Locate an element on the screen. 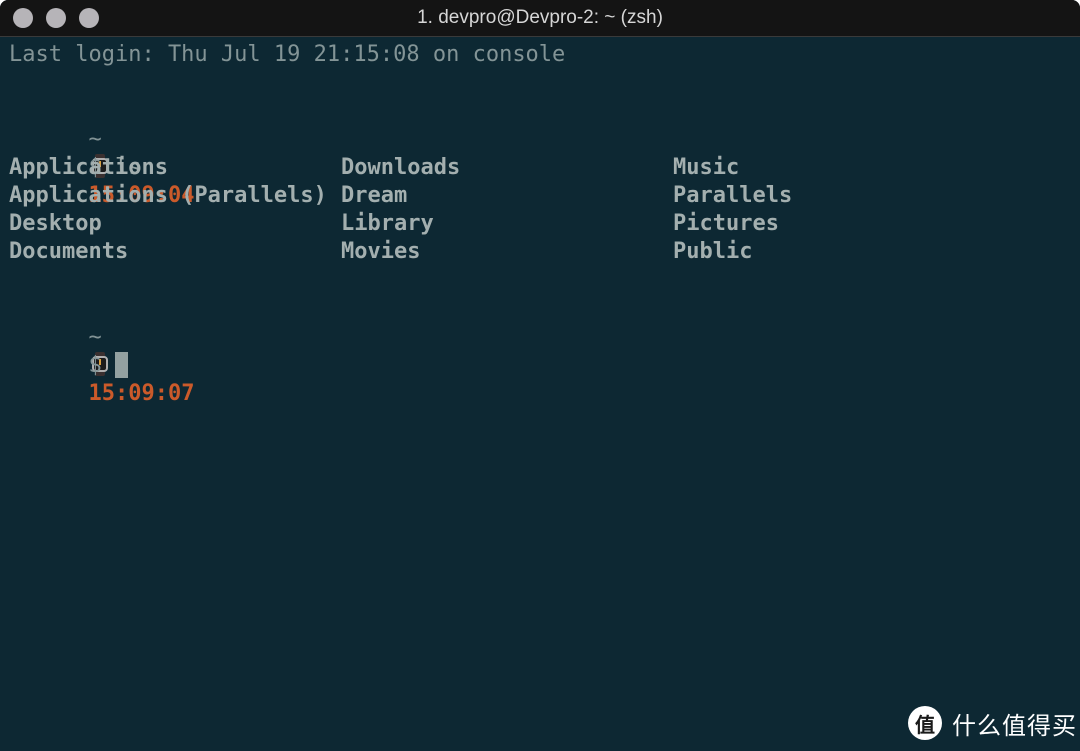  window-title: 1. devpro@Devpro-2: ~ (zsh) is located at coordinates (540, 17).